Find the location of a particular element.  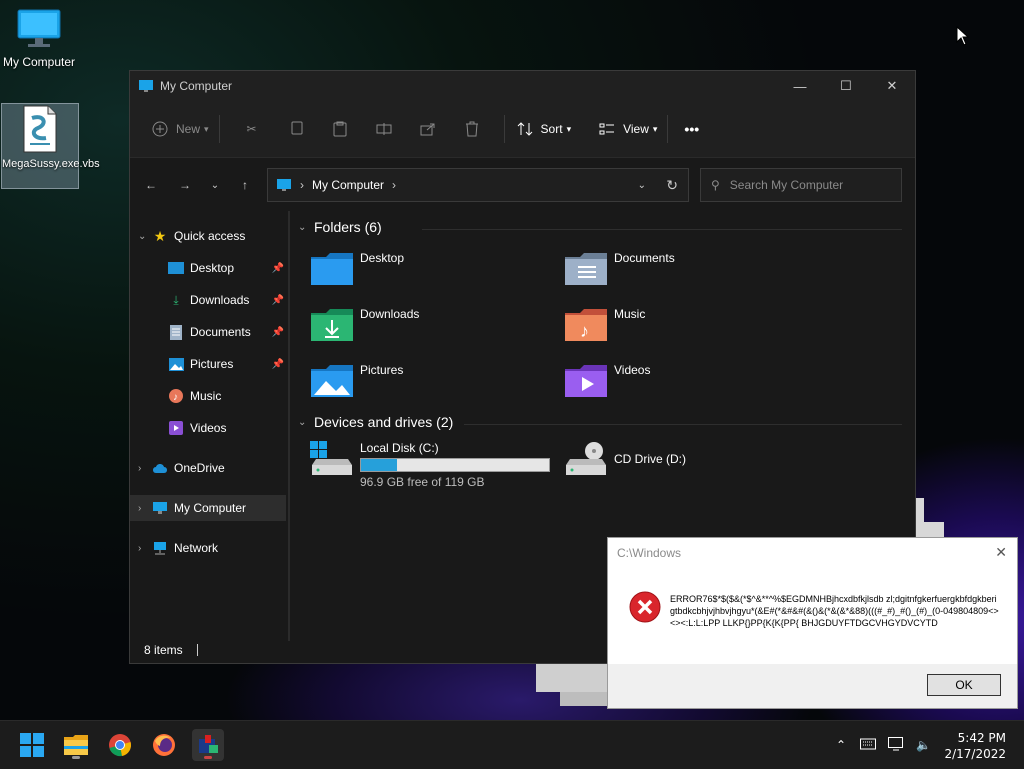

sidebar-item-label: Documents is located at coordinates (220, 332).